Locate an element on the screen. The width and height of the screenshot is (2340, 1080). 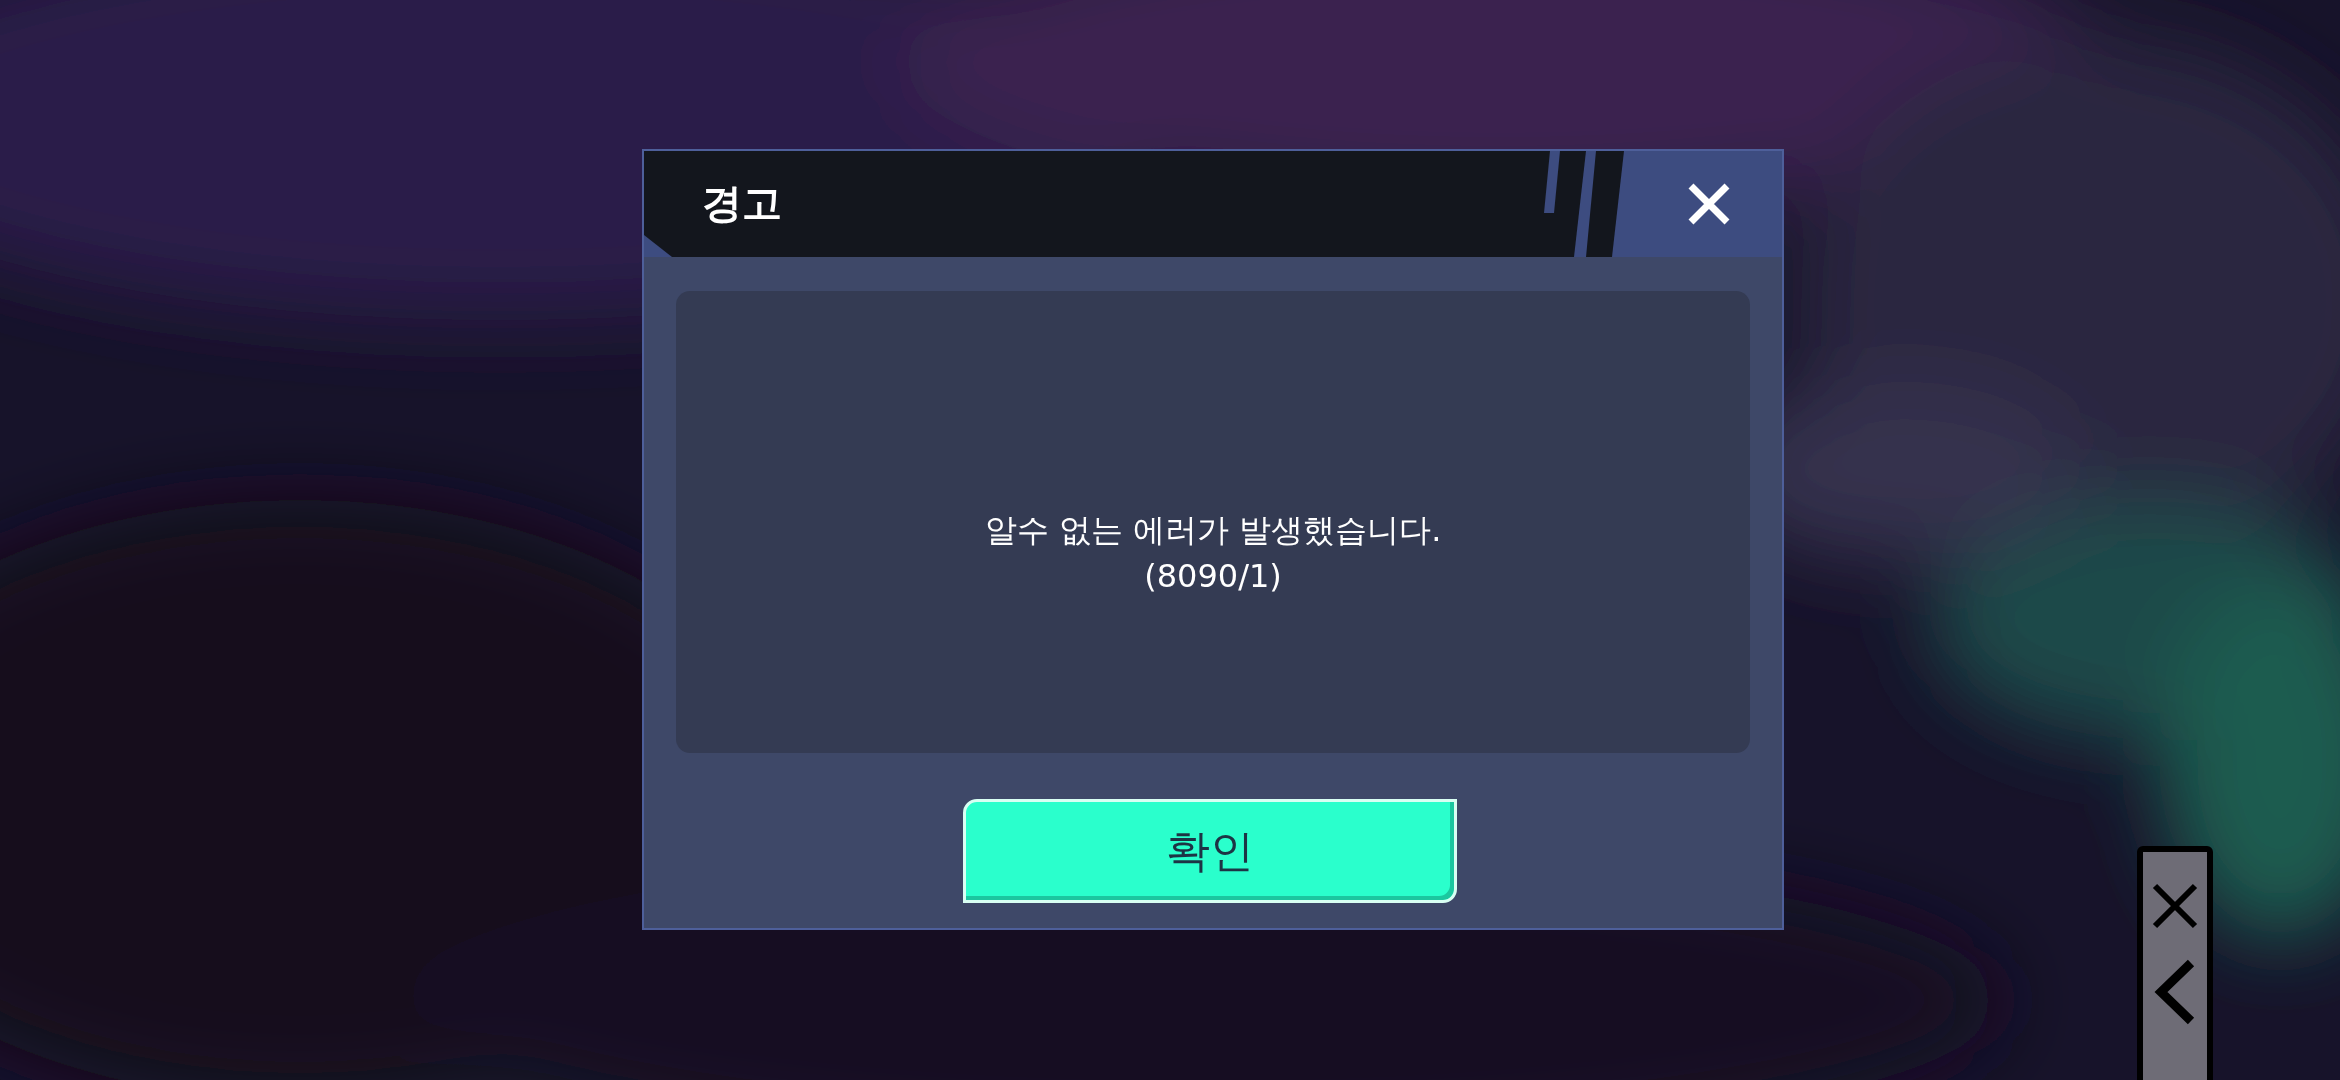
dialog-title: 경고 is located at coordinates (742, 203).